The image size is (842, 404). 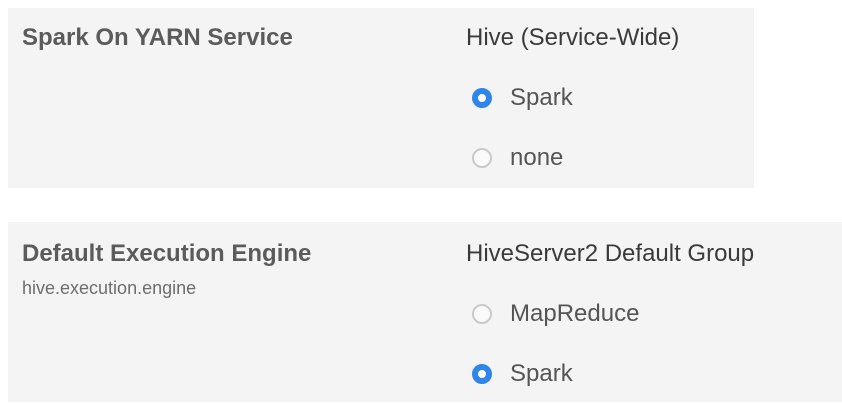 What do you see at coordinates (652, 314) in the screenshot?
I see `radio-option-mapreduce: MapReduce` at bounding box center [652, 314].